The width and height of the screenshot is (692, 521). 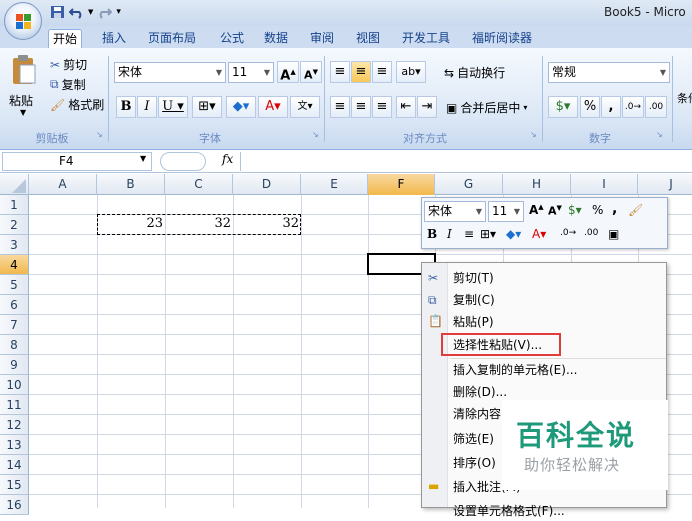 What do you see at coordinates (502, 38) in the screenshot?
I see `tab-foxit-reader: 福昕阅读器` at bounding box center [502, 38].